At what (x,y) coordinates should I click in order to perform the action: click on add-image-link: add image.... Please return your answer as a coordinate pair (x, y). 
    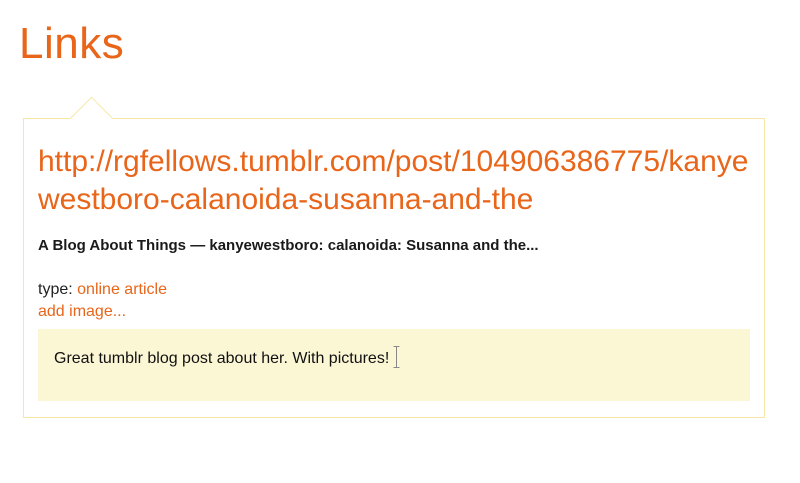
    Looking at the image, I should click on (82, 312).